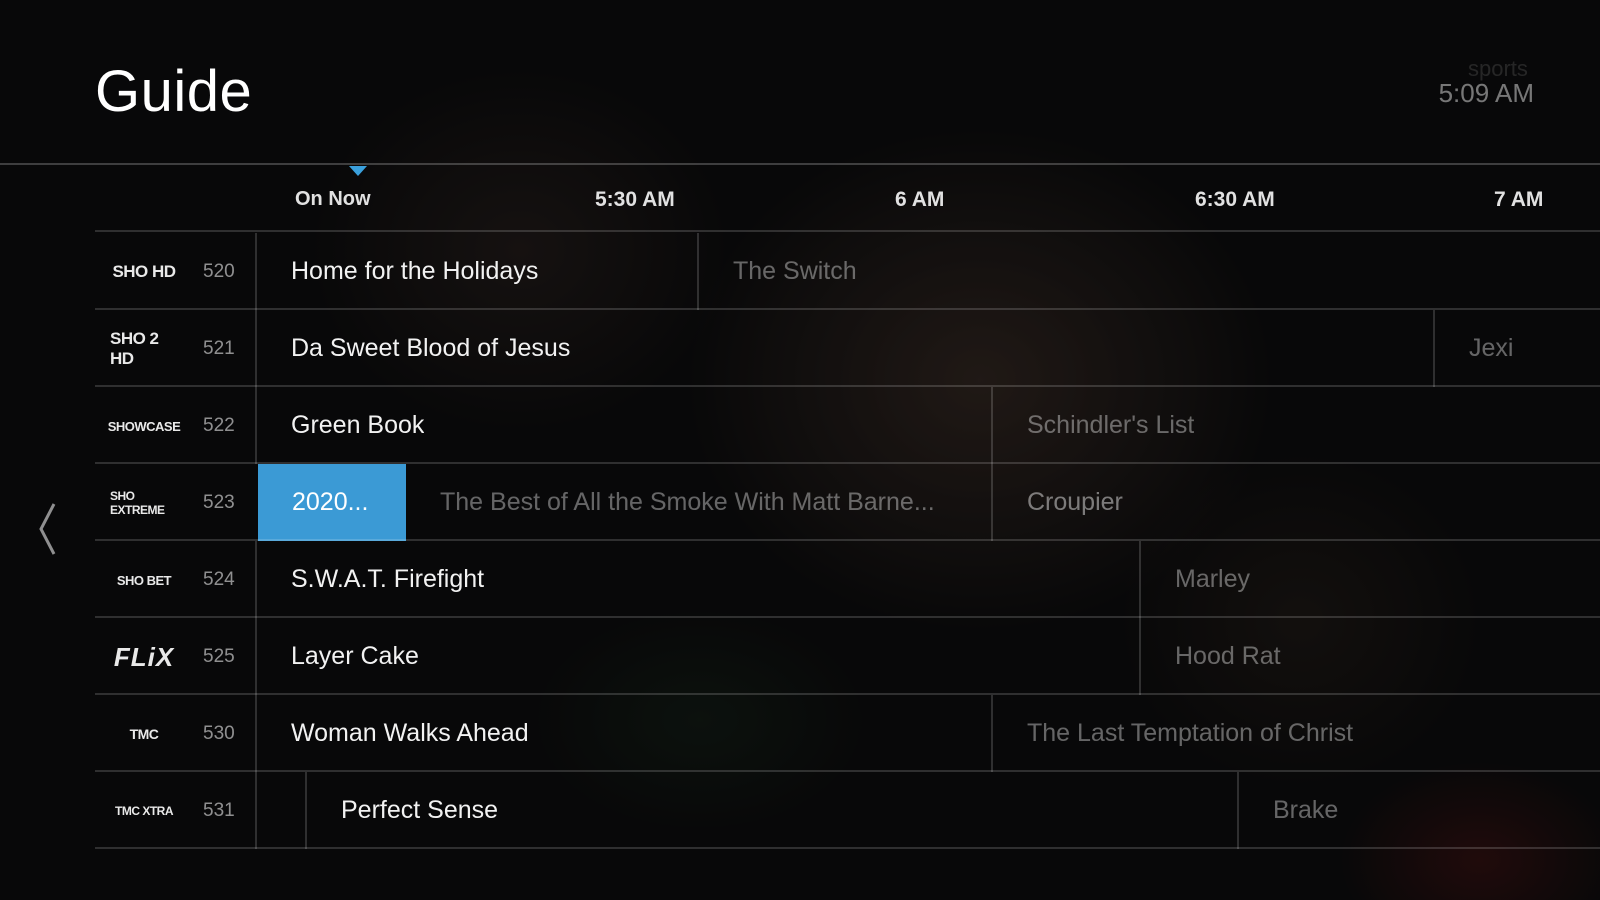 This screenshot has height=900, width=1600. I want to click on program-title: Croupier, so click(1075, 502).